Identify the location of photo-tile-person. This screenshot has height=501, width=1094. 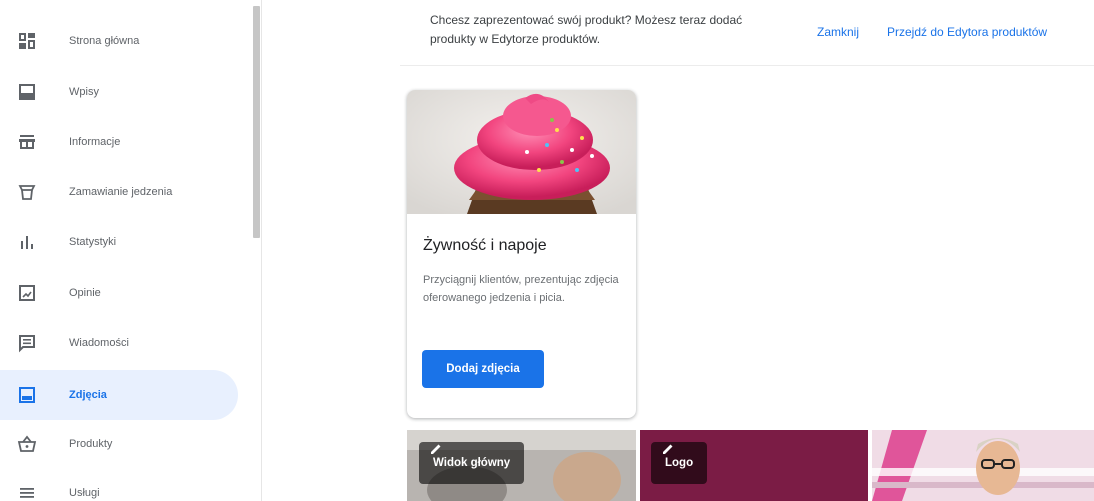
(983, 465).